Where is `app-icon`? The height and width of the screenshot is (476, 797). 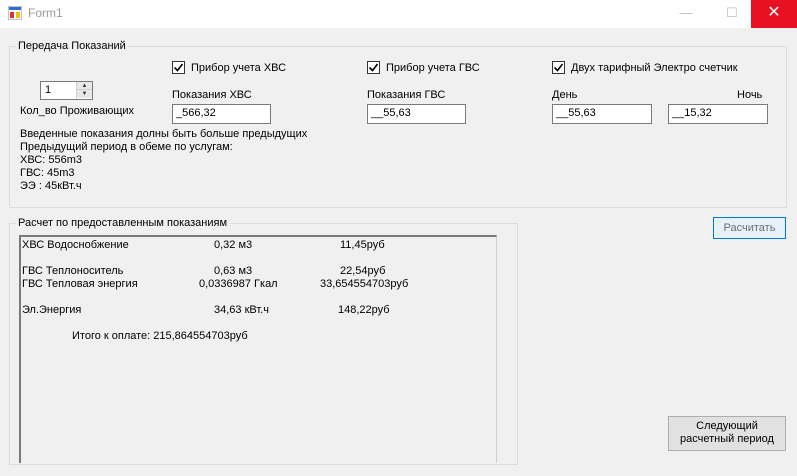 app-icon is located at coordinates (15, 13).